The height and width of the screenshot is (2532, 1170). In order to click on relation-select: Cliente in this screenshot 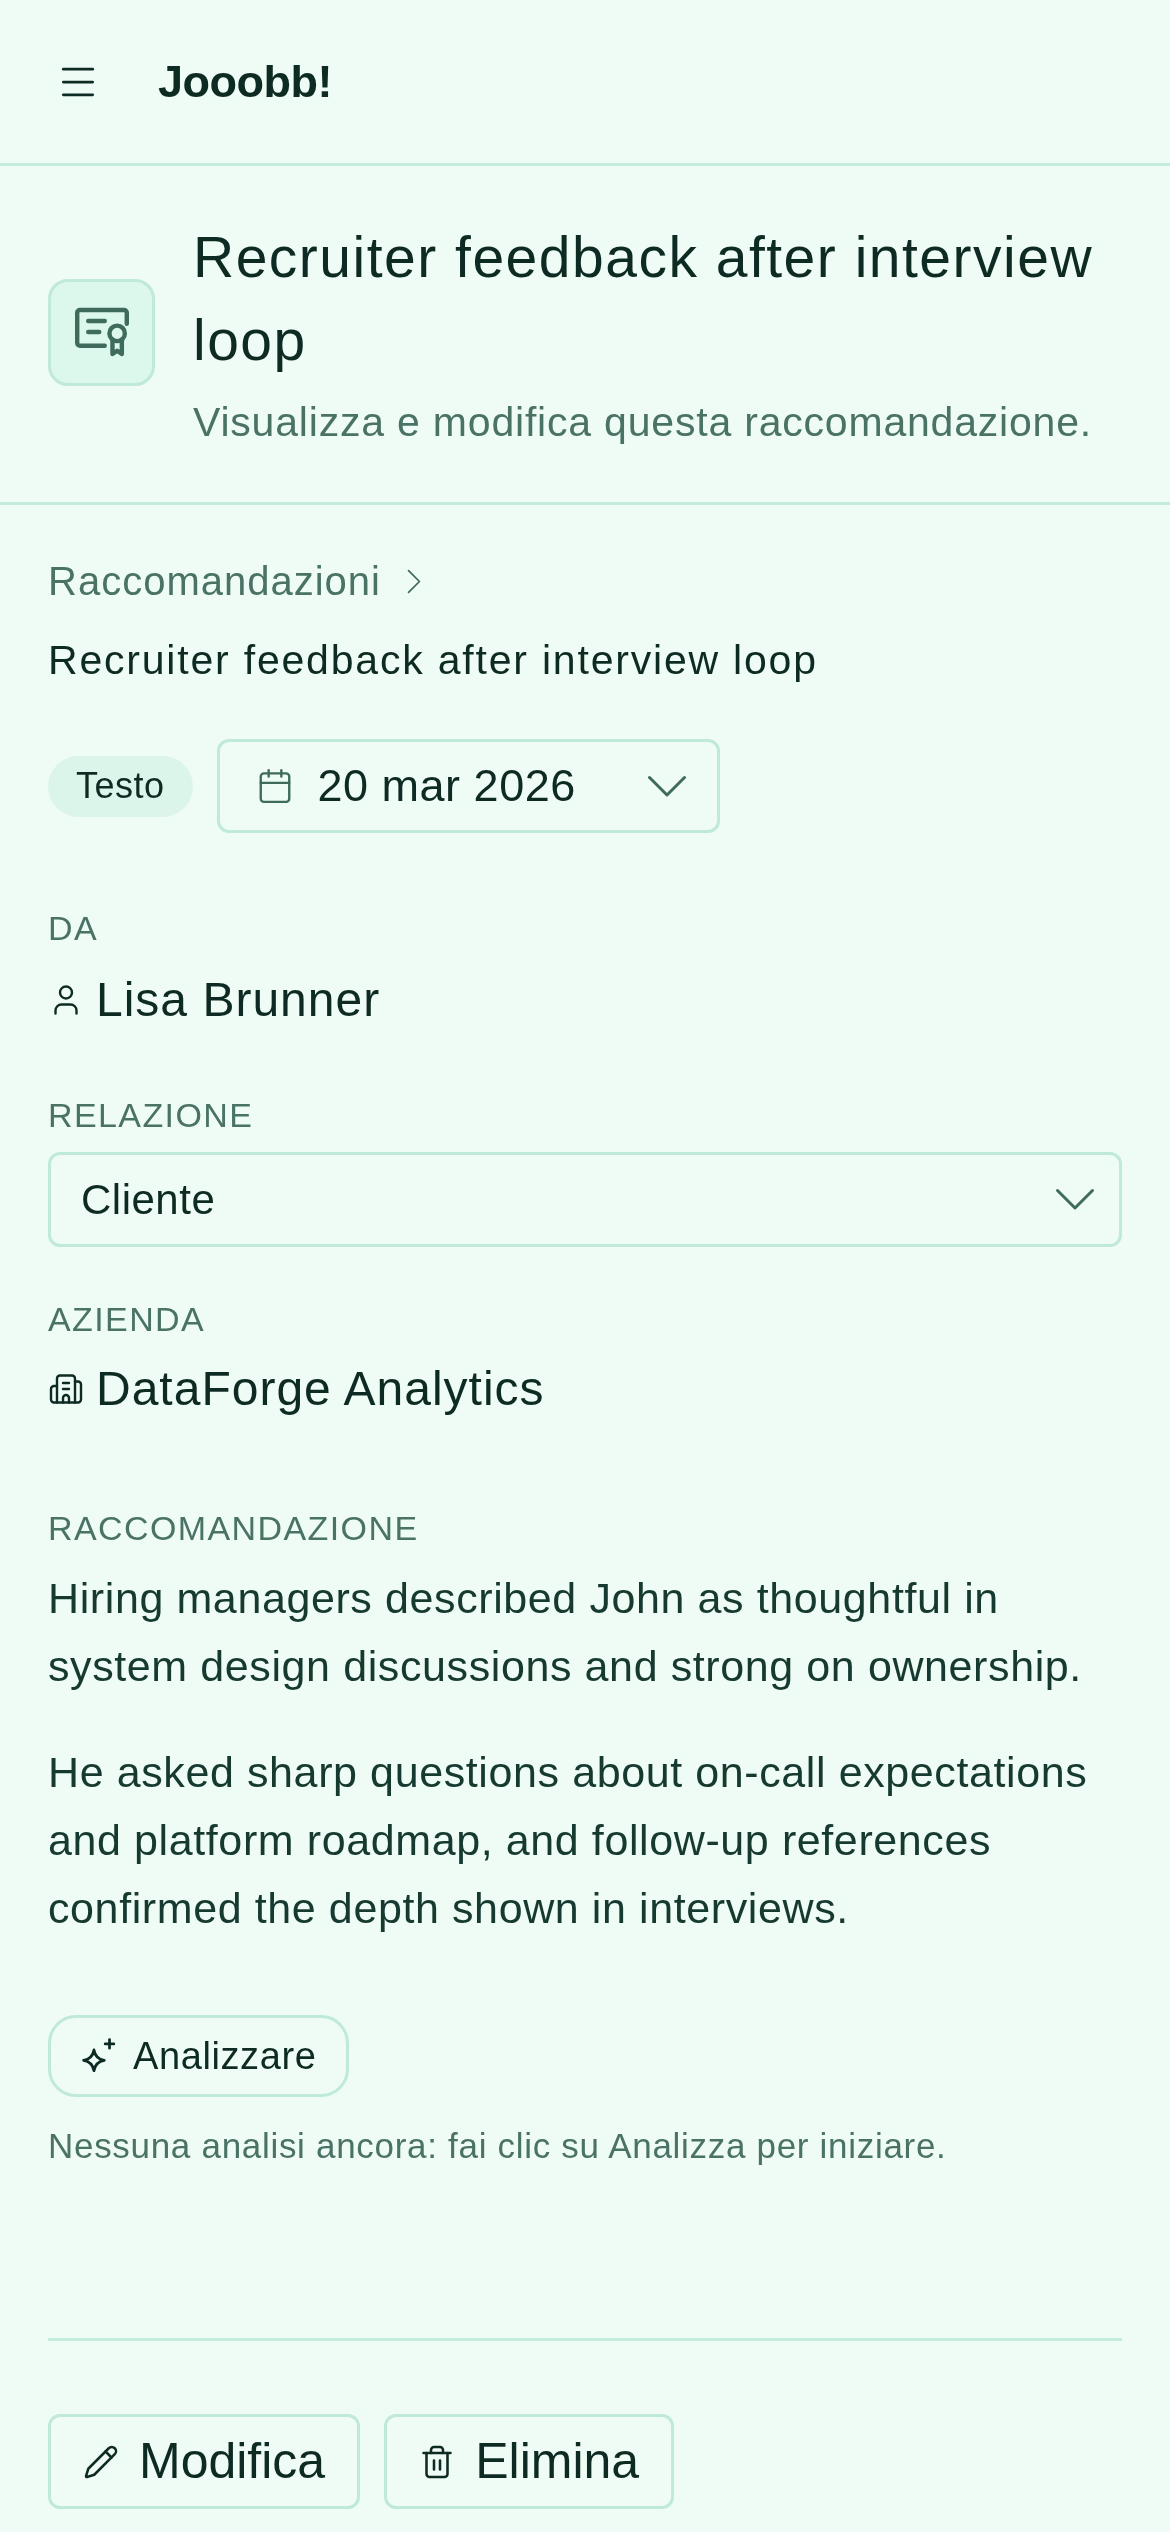, I will do `click(585, 1199)`.